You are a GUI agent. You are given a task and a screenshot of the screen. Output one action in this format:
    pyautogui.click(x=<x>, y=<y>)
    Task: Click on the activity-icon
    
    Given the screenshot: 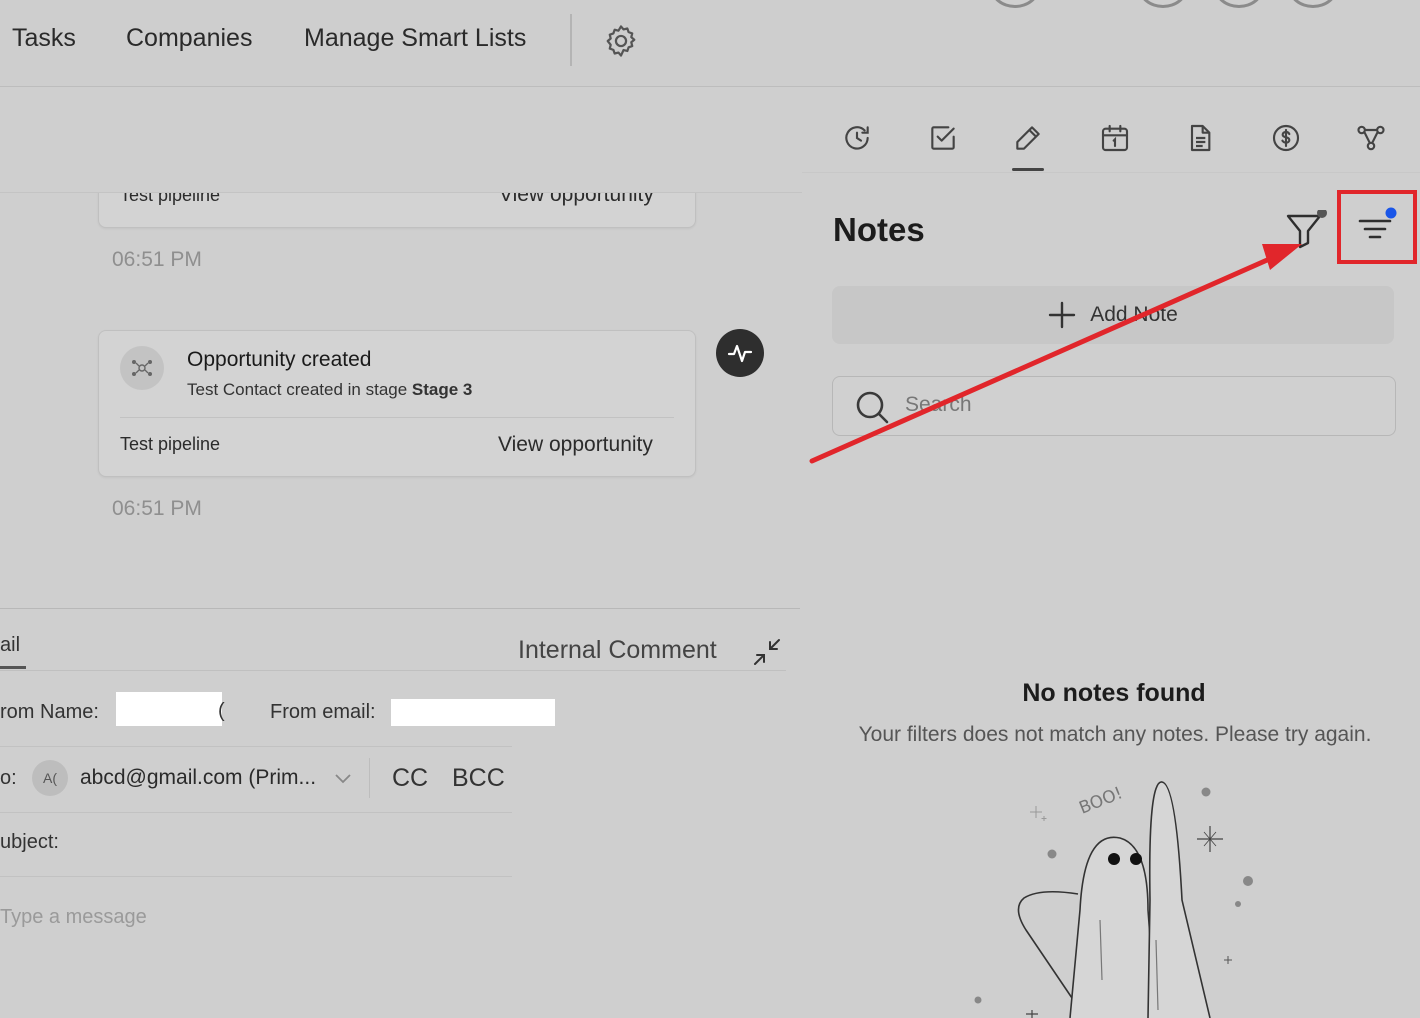 What is the action you would take?
    pyautogui.click(x=740, y=353)
    